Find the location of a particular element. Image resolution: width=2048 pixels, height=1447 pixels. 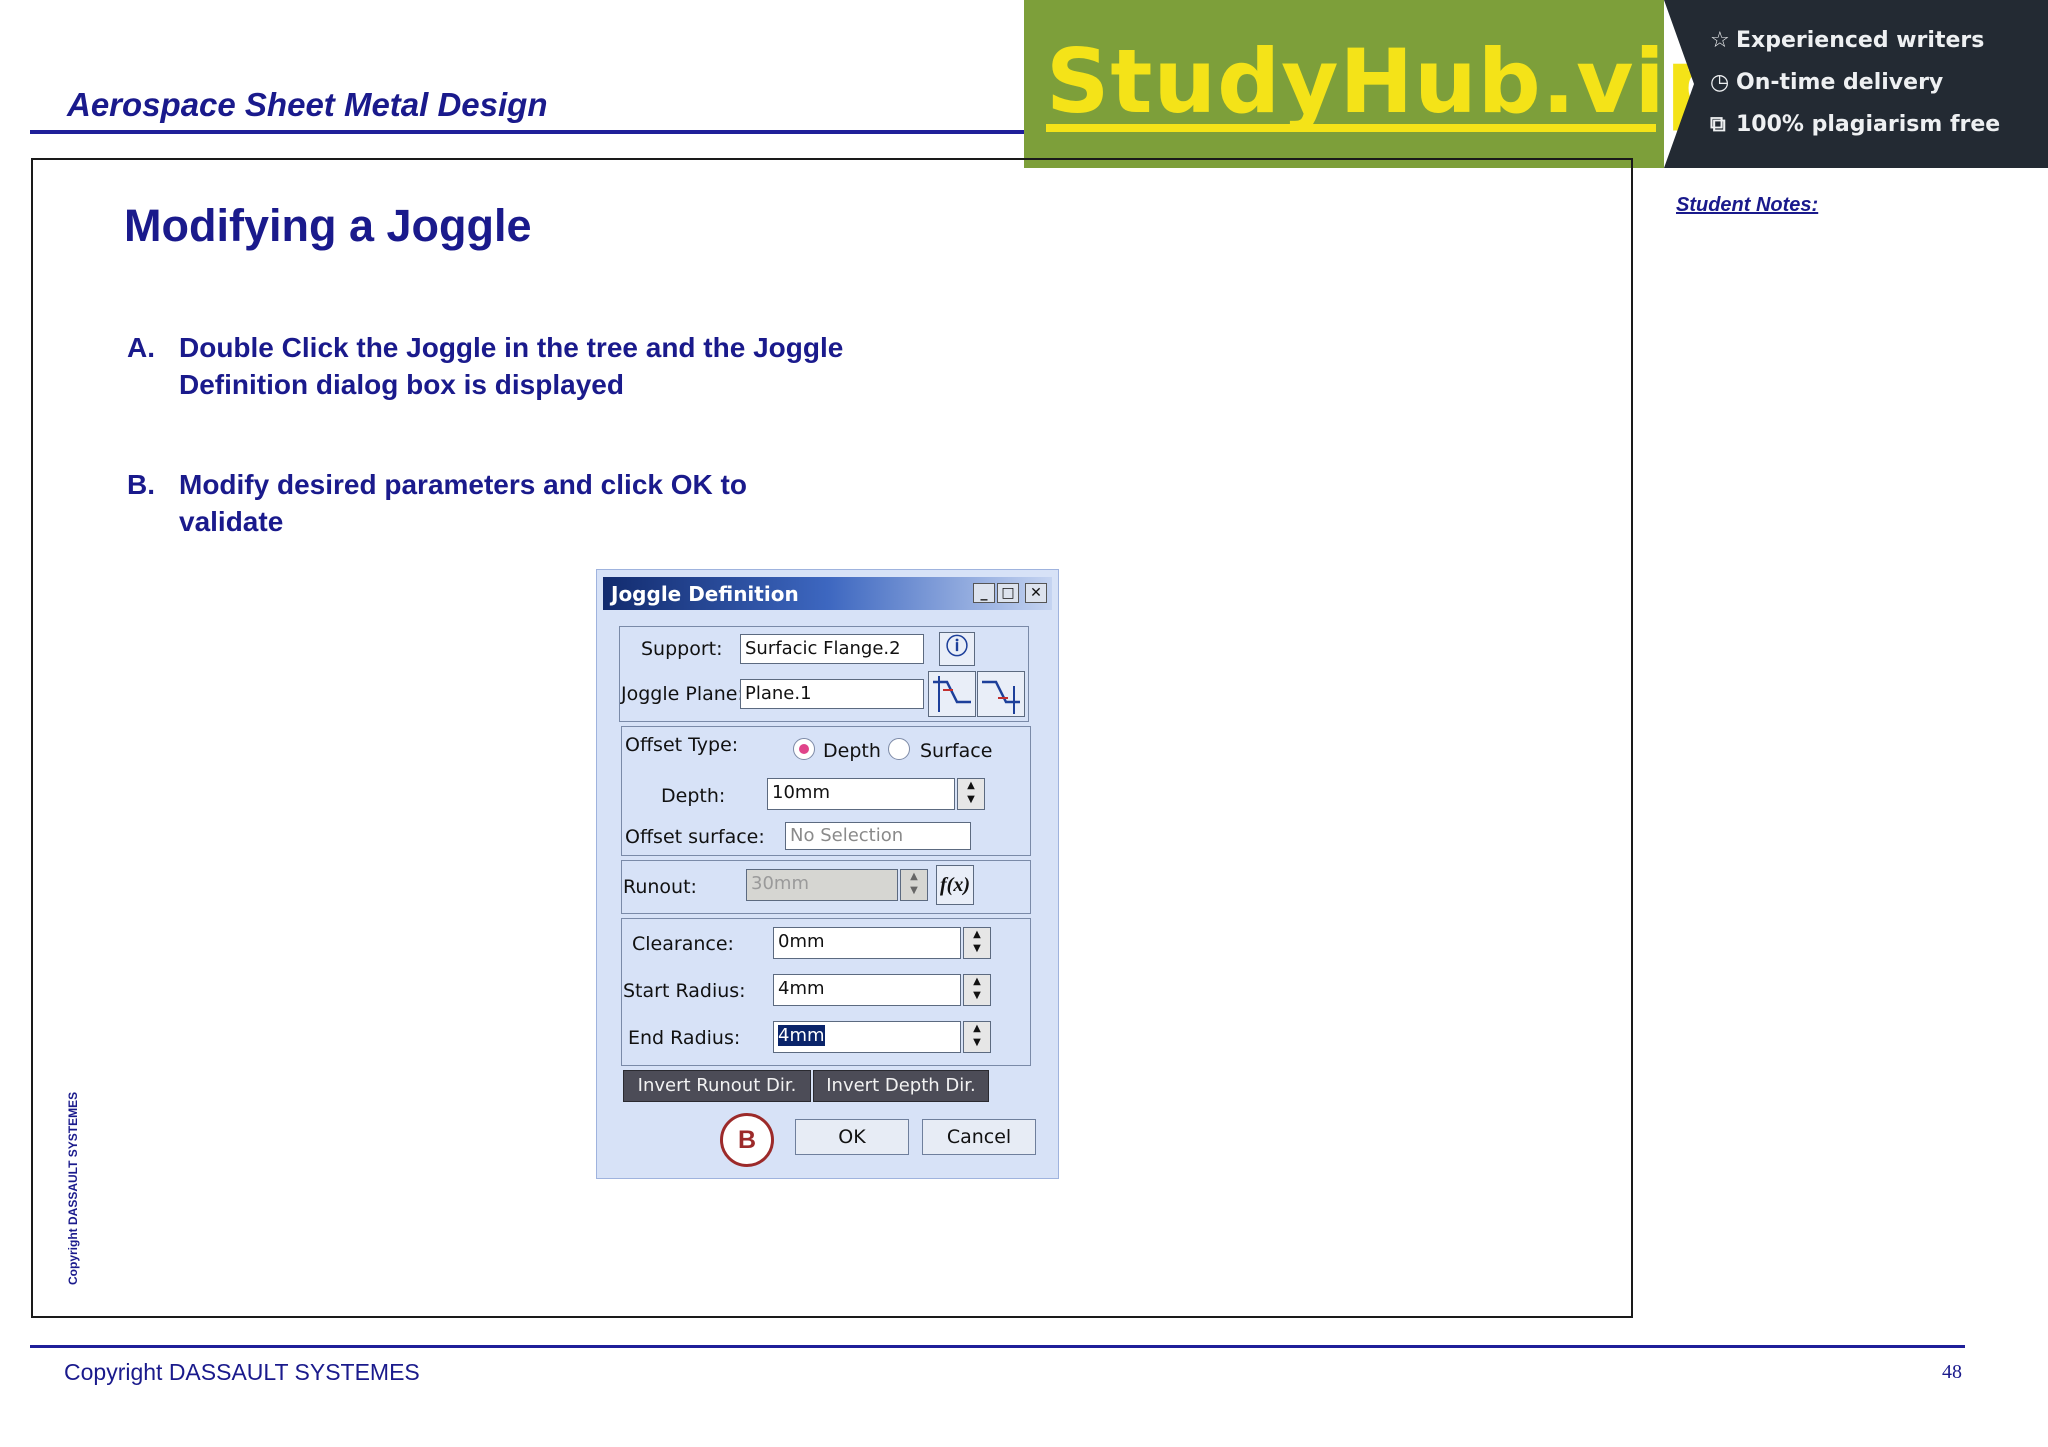

step-letter: A. is located at coordinates (141, 347).